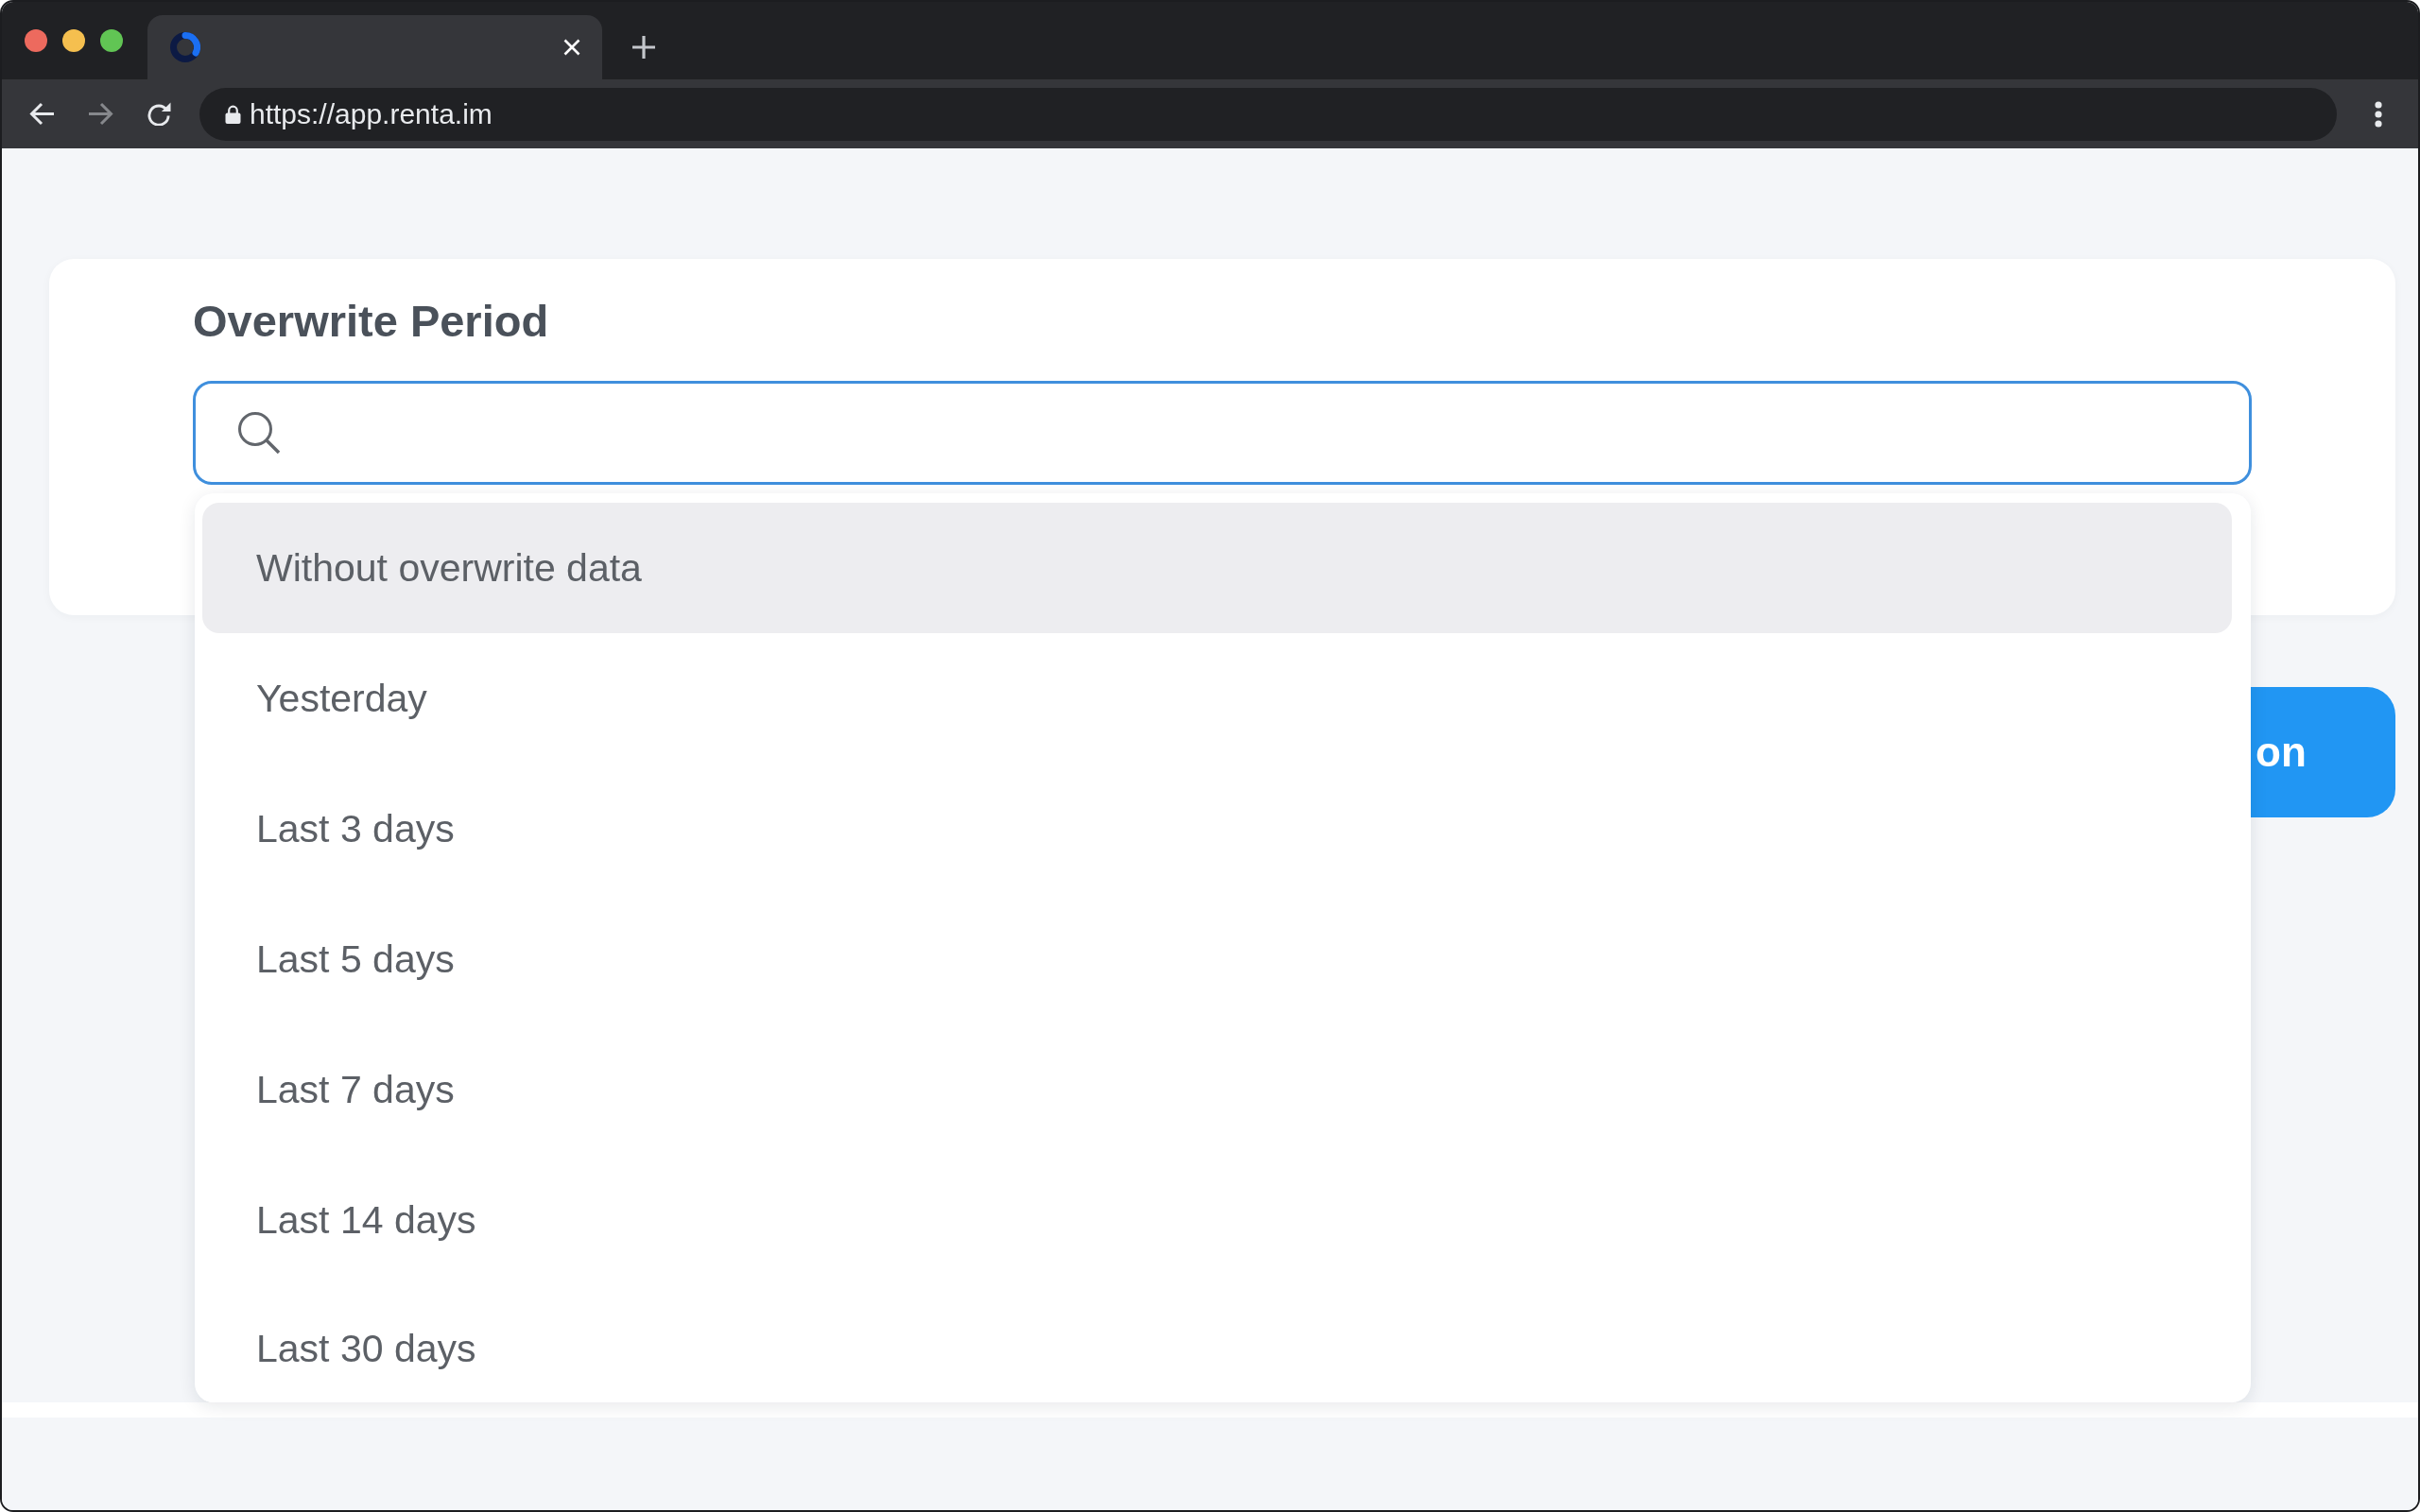 The image size is (2420, 1512). I want to click on search-icon, so click(259, 433).